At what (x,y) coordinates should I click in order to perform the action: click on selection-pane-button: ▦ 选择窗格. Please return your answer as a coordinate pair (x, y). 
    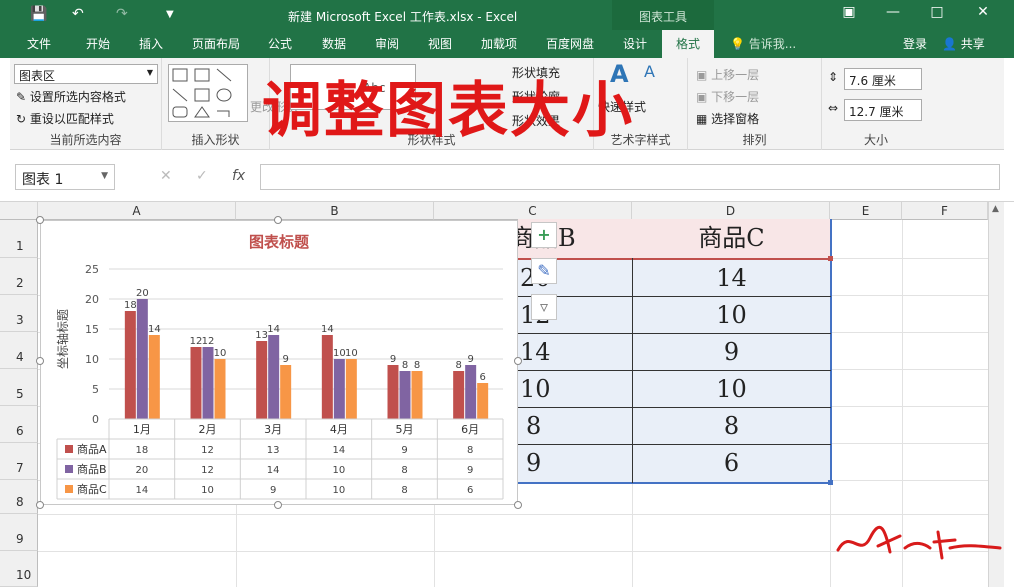
    Looking at the image, I should click on (727, 118).